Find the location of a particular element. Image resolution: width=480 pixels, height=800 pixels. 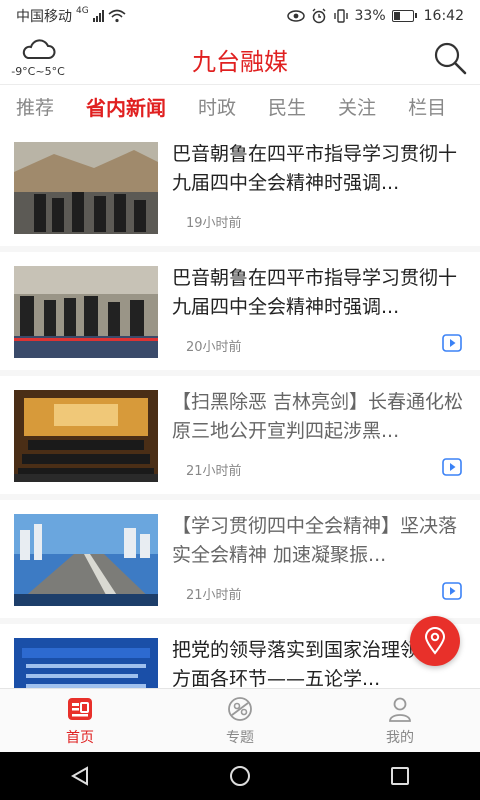

nav-profile: 我的 is located at coordinates (400, 721).